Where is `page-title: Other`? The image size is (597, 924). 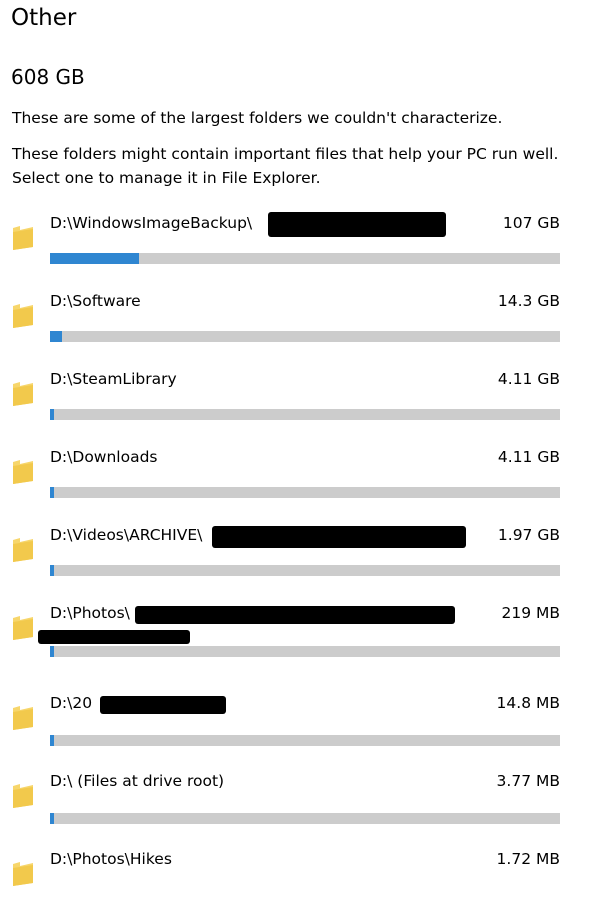 page-title: Other is located at coordinates (44, 18).